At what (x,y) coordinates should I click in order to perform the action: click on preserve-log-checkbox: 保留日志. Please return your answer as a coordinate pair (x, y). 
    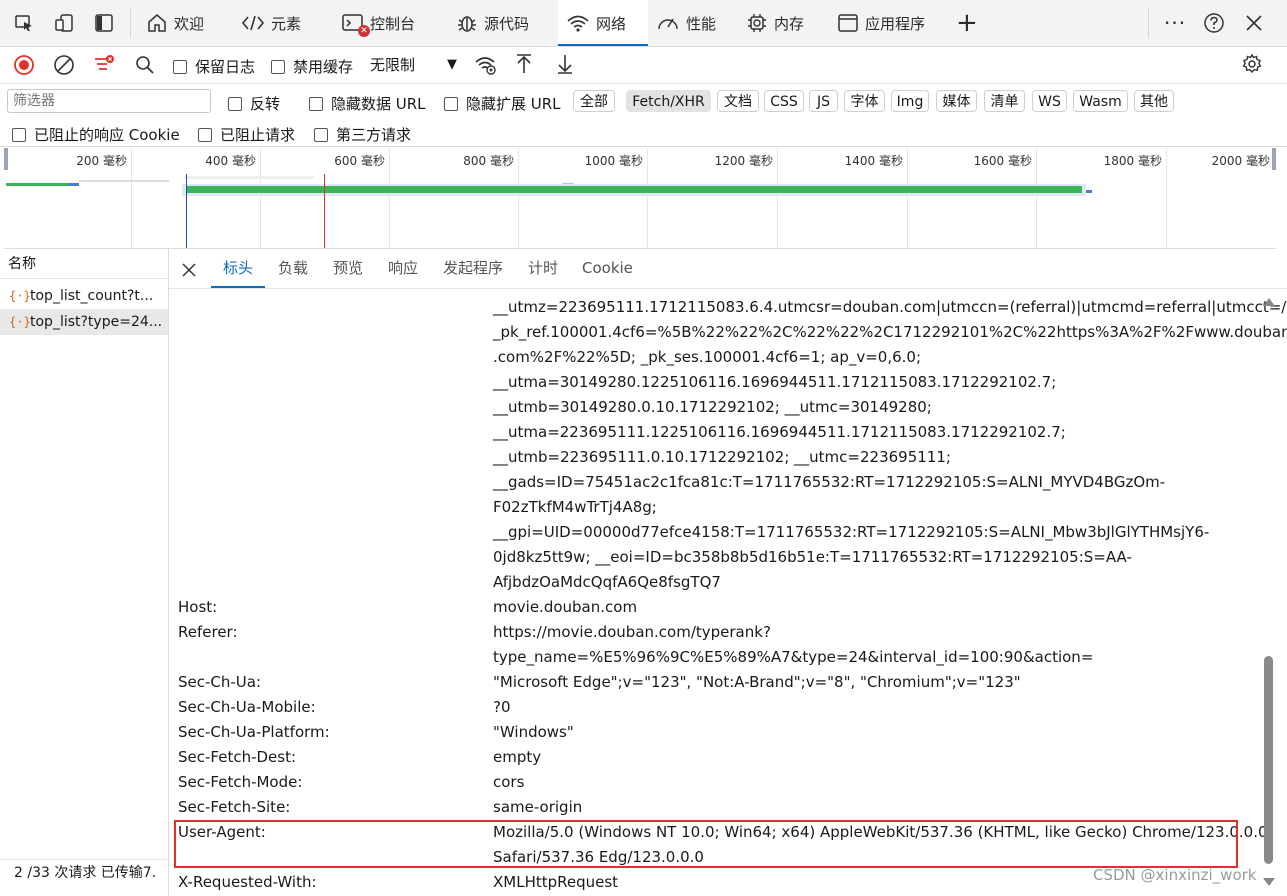
    Looking at the image, I should click on (214, 66).